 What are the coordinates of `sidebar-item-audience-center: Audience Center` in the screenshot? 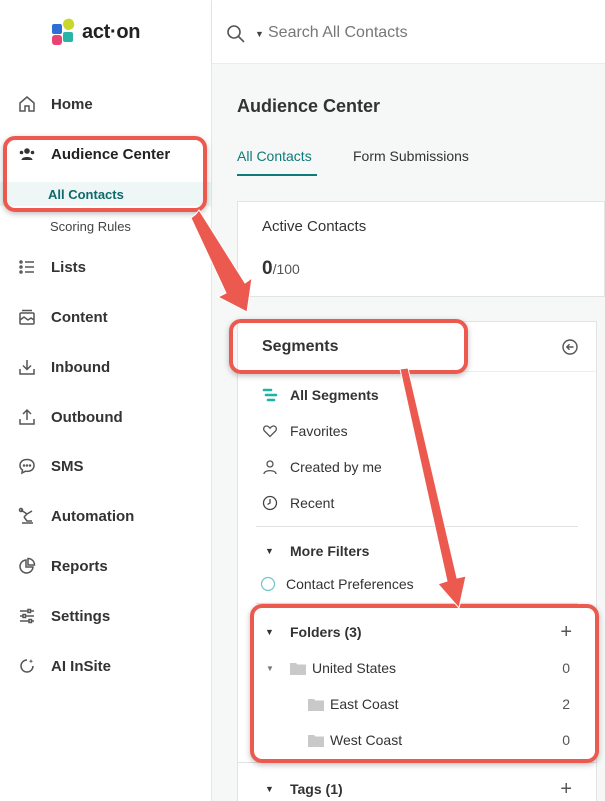 It's located at (105, 154).